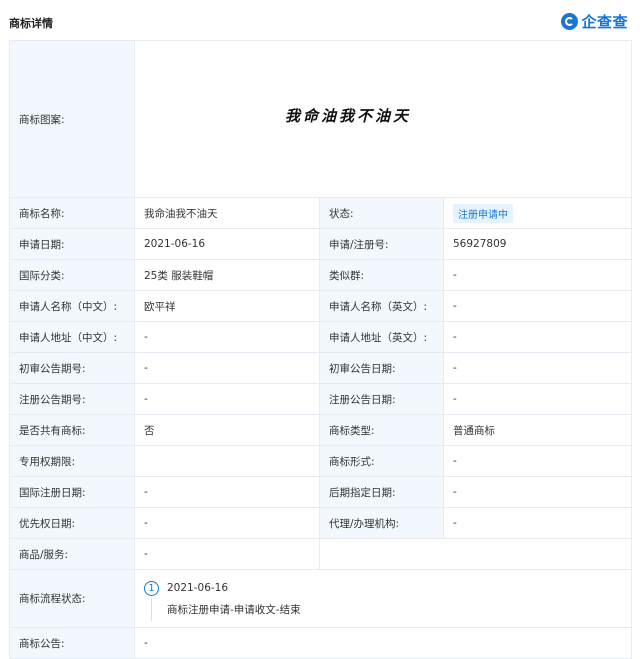 The width and height of the screenshot is (640, 659). What do you see at coordinates (381, 275) in the screenshot?
I see `similar-label: 类似群:` at bounding box center [381, 275].